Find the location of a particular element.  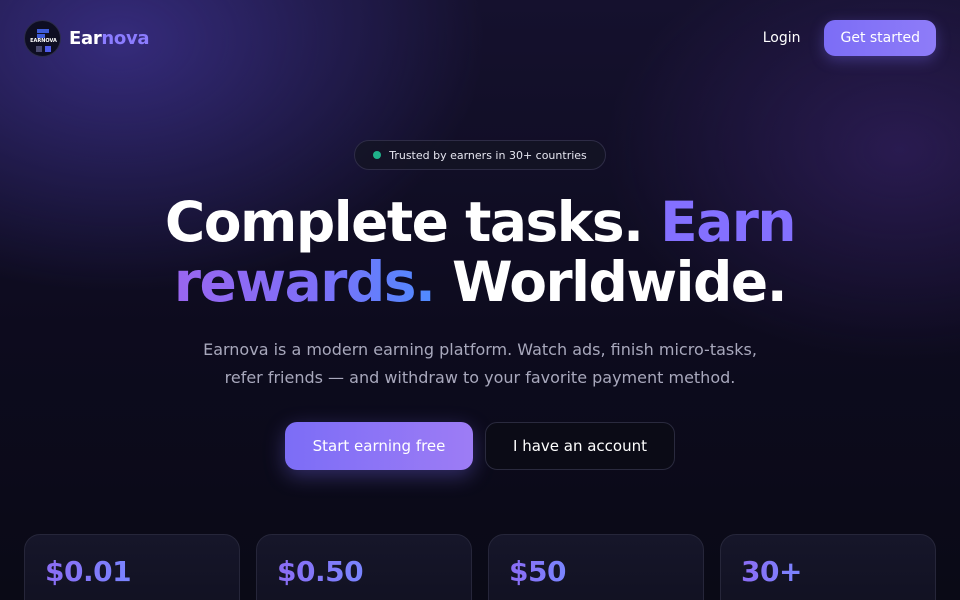

brand-name-part1: Ear is located at coordinates (85, 38).